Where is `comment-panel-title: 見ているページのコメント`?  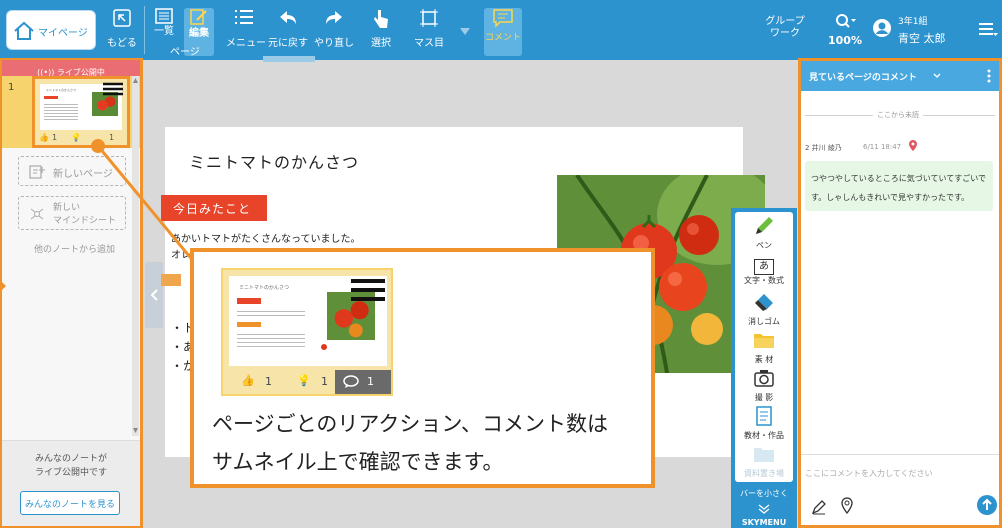
comment-panel-title: 見ているページのコメント is located at coordinates (863, 78).